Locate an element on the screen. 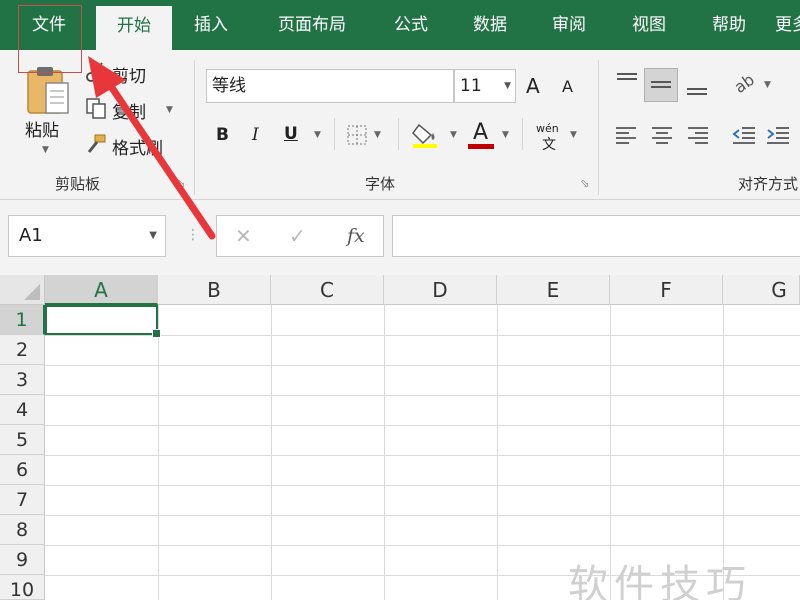 This screenshot has width=800, height=600. tab-formulas: 公式 is located at coordinates (411, 25).